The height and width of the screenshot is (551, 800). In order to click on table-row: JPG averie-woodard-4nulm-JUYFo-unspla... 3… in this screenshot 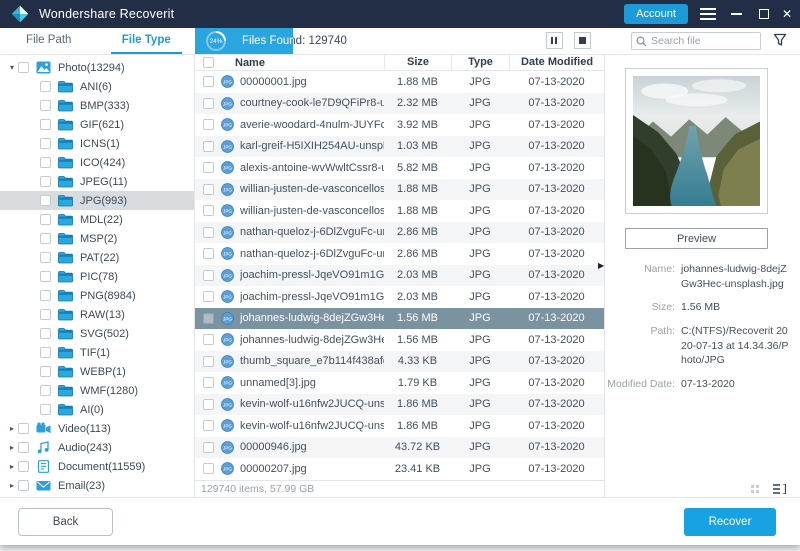, I will do `click(399, 125)`.